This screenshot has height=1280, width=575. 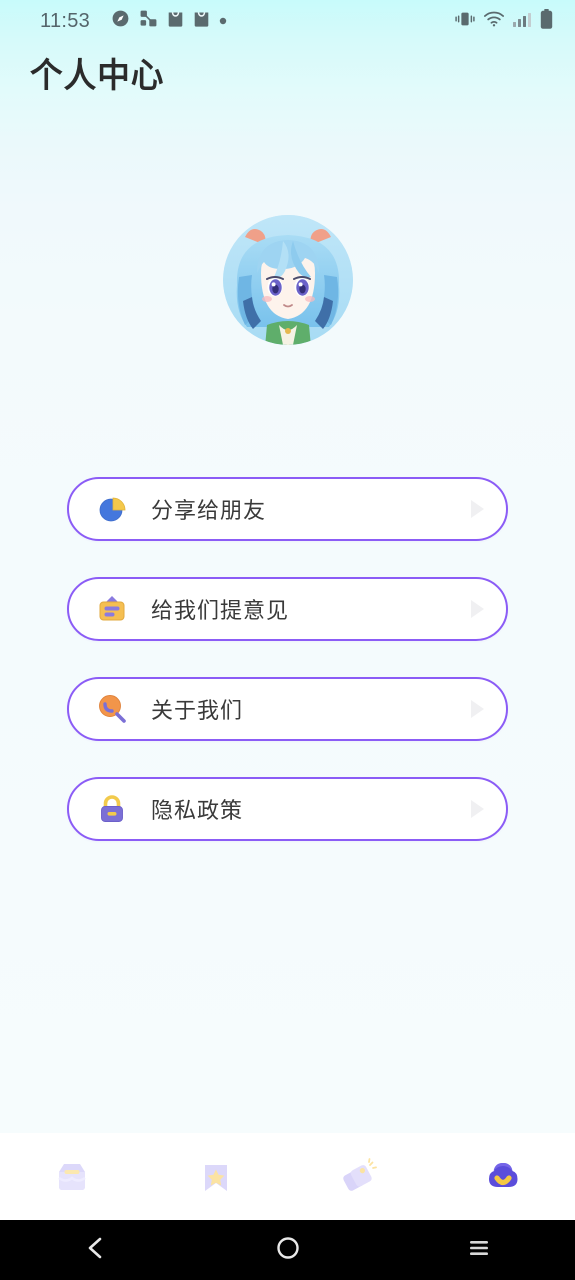 I want to click on cloud-face-icon, so click(x=503, y=1177).